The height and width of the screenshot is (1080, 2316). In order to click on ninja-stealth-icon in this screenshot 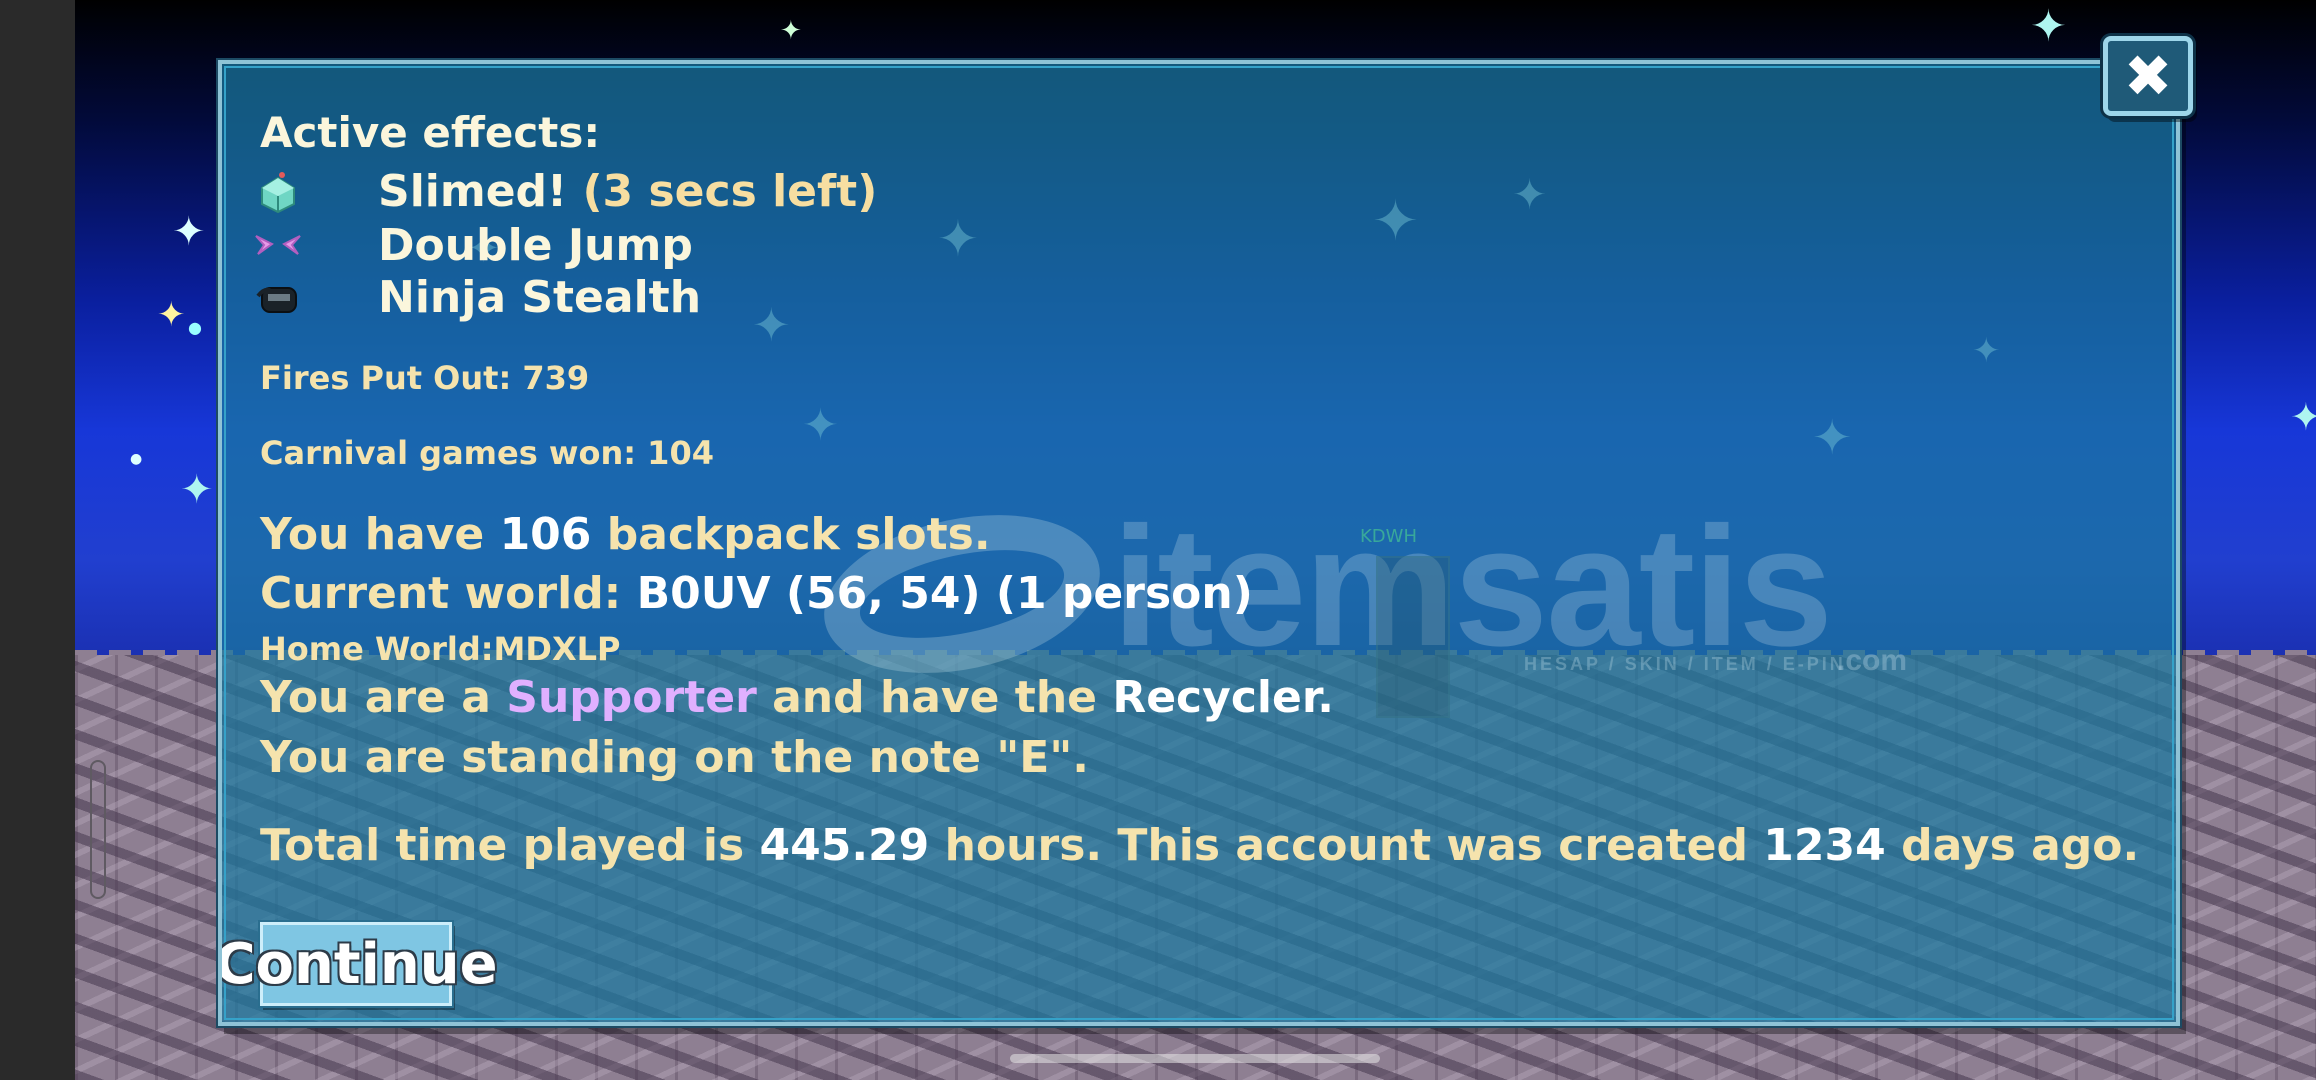, I will do `click(276, 300)`.